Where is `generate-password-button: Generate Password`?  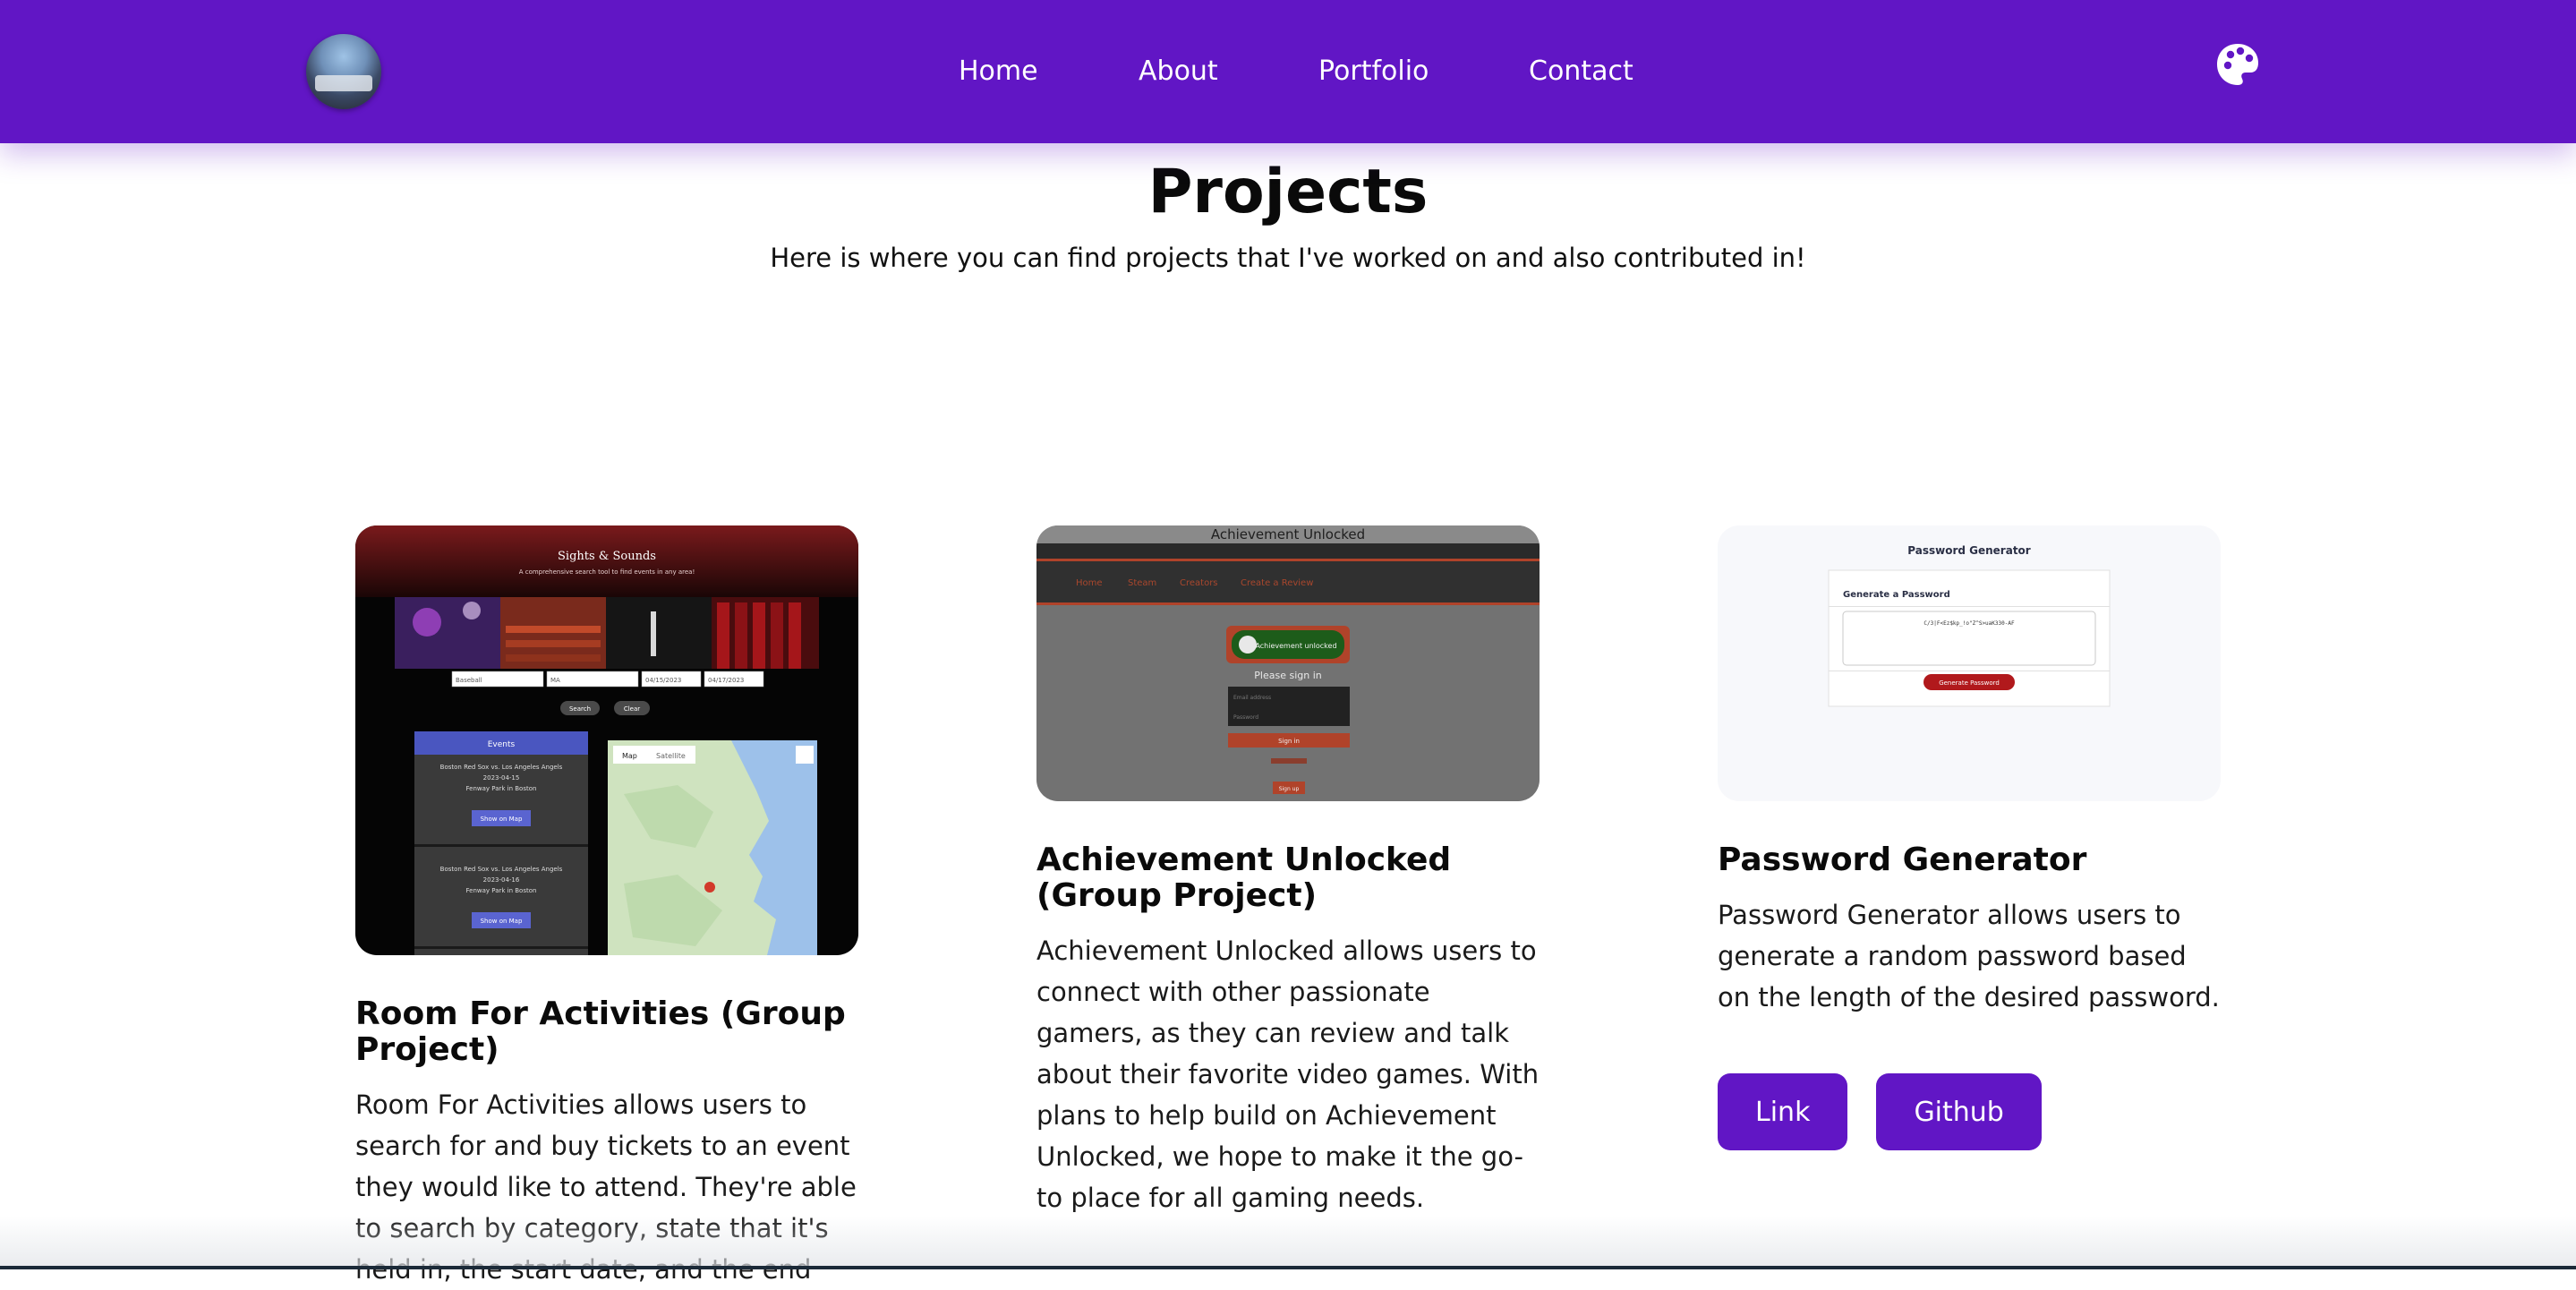
generate-password-button: Generate Password is located at coordinates (1969, 683).